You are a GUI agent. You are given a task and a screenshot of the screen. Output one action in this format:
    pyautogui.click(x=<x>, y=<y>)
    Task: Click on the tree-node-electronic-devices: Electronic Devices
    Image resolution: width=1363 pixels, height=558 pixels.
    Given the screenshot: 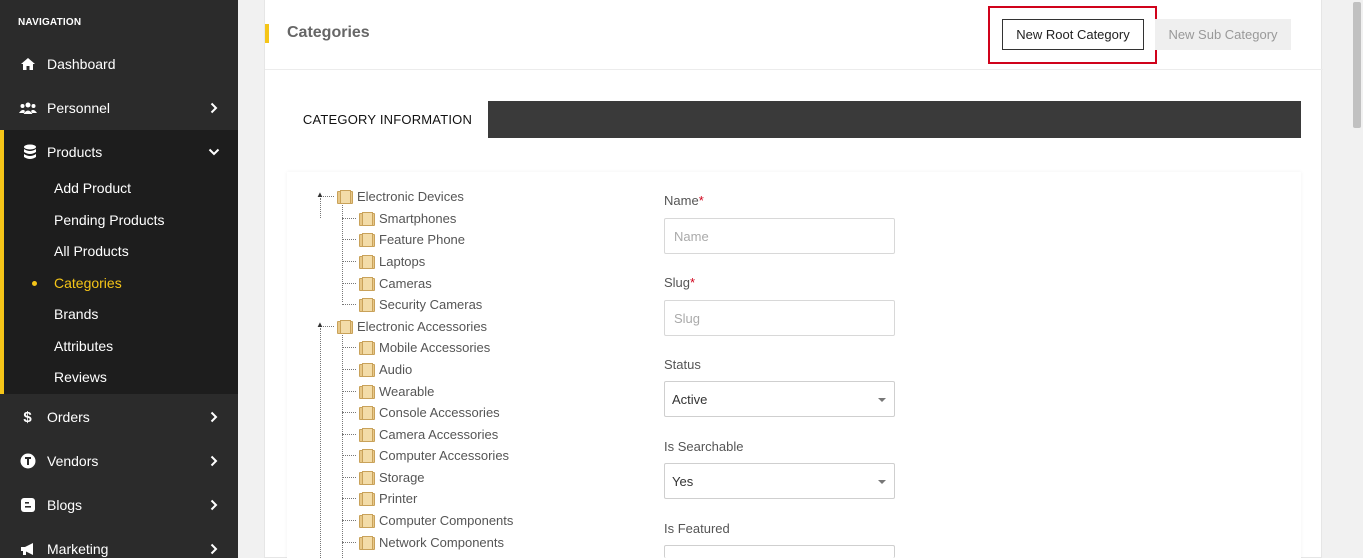 What is the action you would take?
    pyautogui.click(x=400, y=196)
    